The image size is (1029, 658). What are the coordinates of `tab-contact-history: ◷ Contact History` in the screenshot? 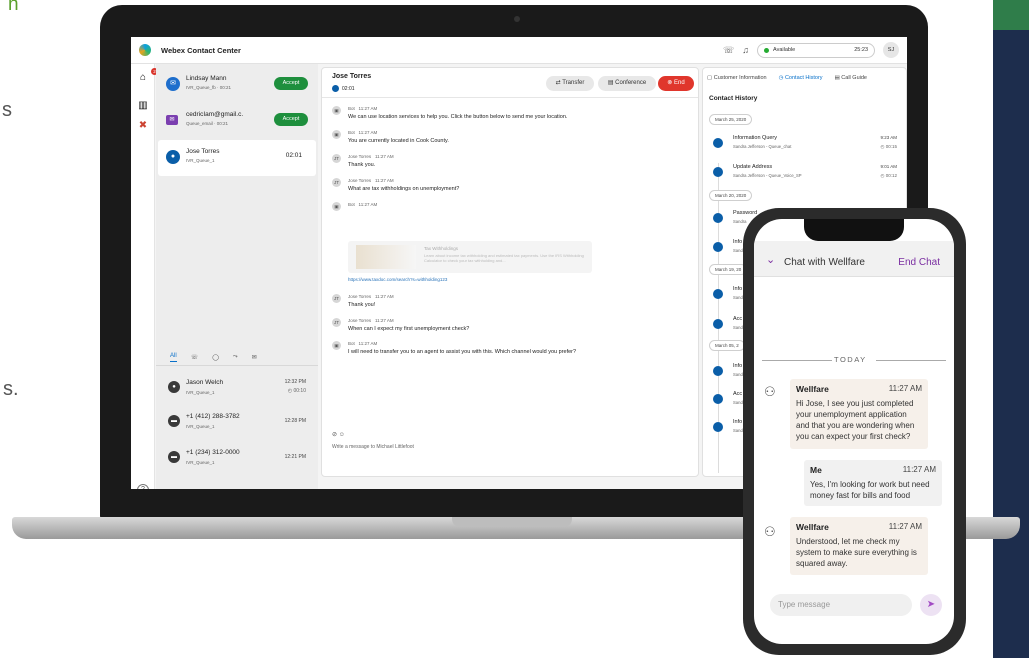 It's located at (801, 78).